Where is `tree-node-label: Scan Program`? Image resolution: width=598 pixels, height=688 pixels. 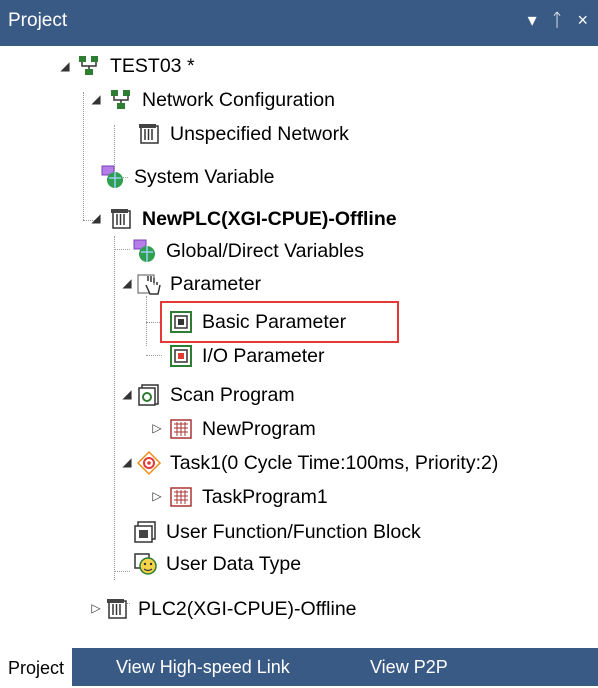
tree-node-label: Scan Program is located at coordinates (232, 394).